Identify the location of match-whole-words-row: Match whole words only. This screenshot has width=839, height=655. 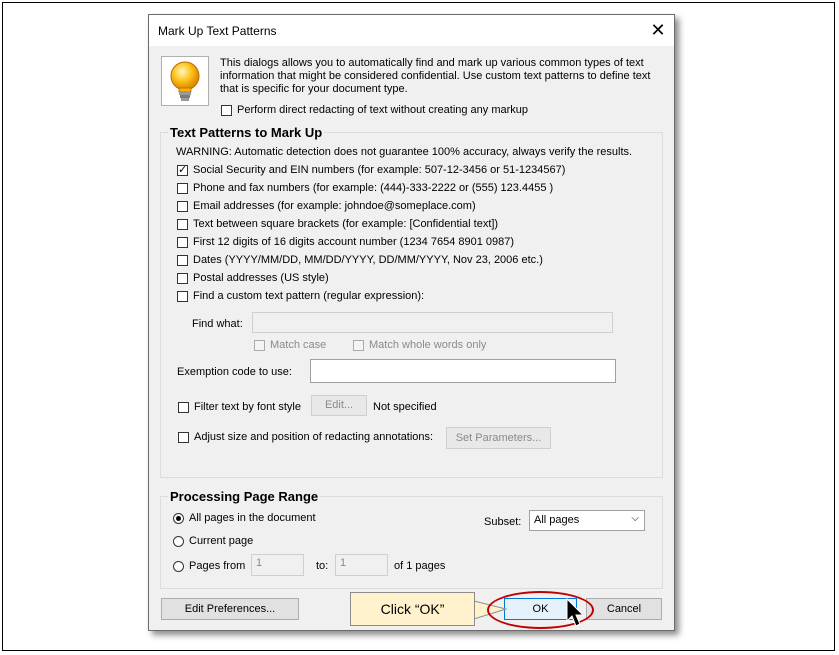
(419, 345).